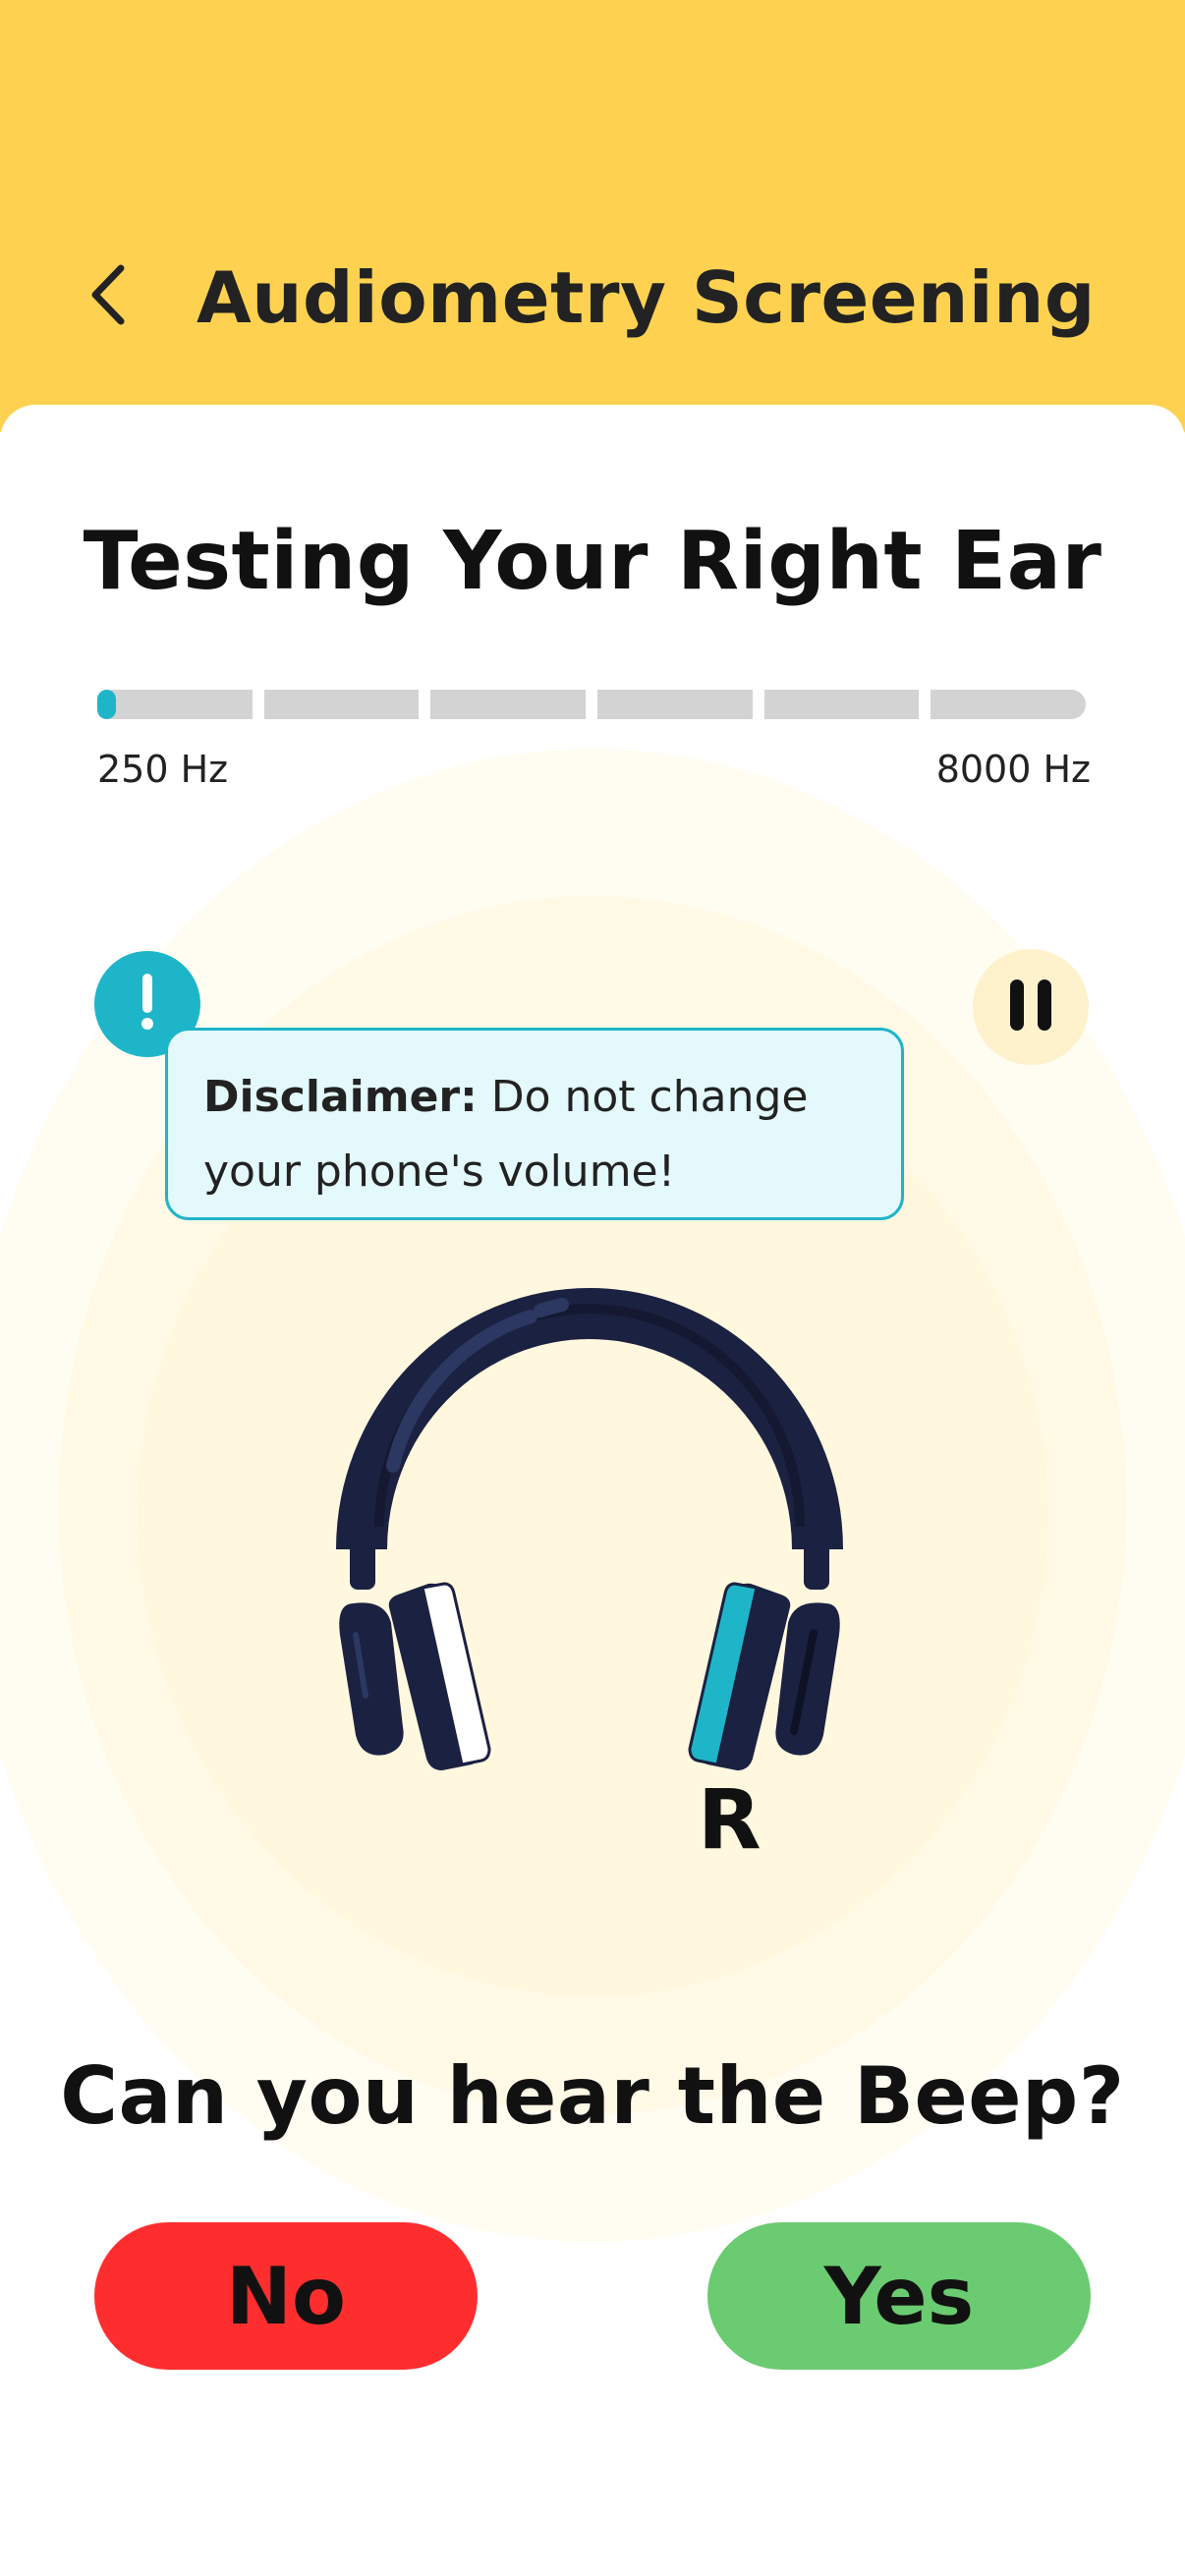  I want to click on chevron-left-icon, so click(108, 296).